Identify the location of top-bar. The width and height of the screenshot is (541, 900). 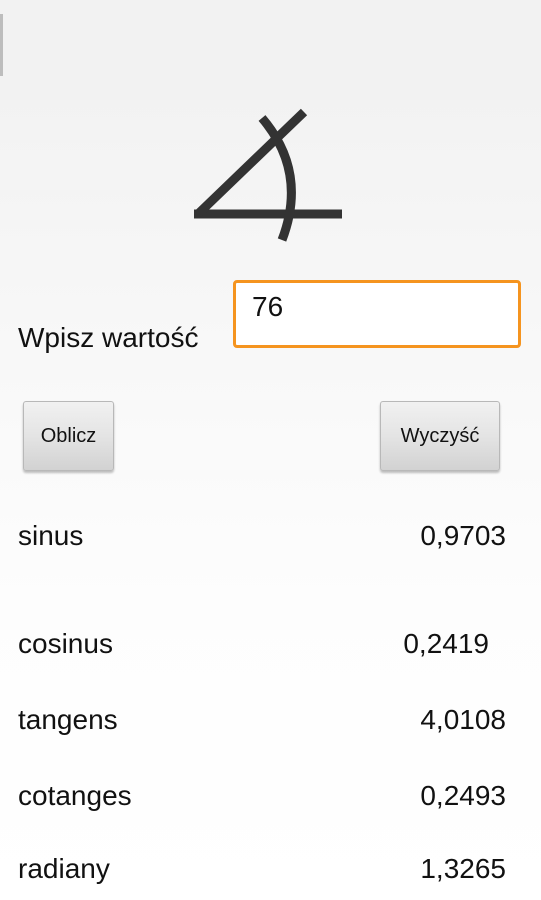
(270, 44).